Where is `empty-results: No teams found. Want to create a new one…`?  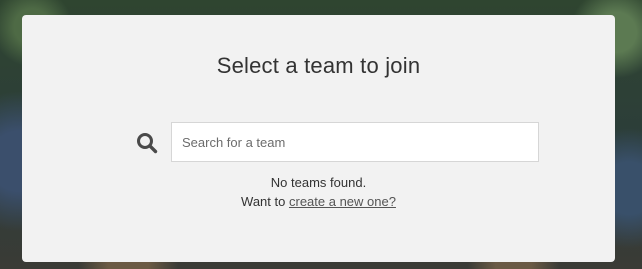 empty-results: No teams found. Want to create a new one… is located at coordinates (318, 192).